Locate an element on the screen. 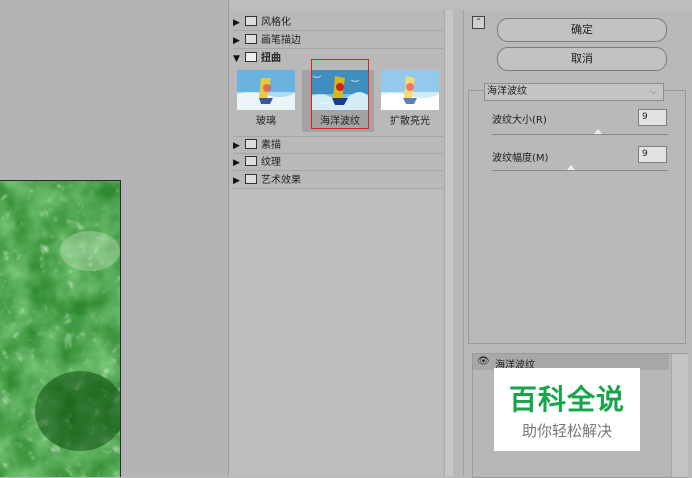 Image resolution: width=692 pixels, height=478 pixels. gallery-scrollbar is located at coordinates (448, 243).